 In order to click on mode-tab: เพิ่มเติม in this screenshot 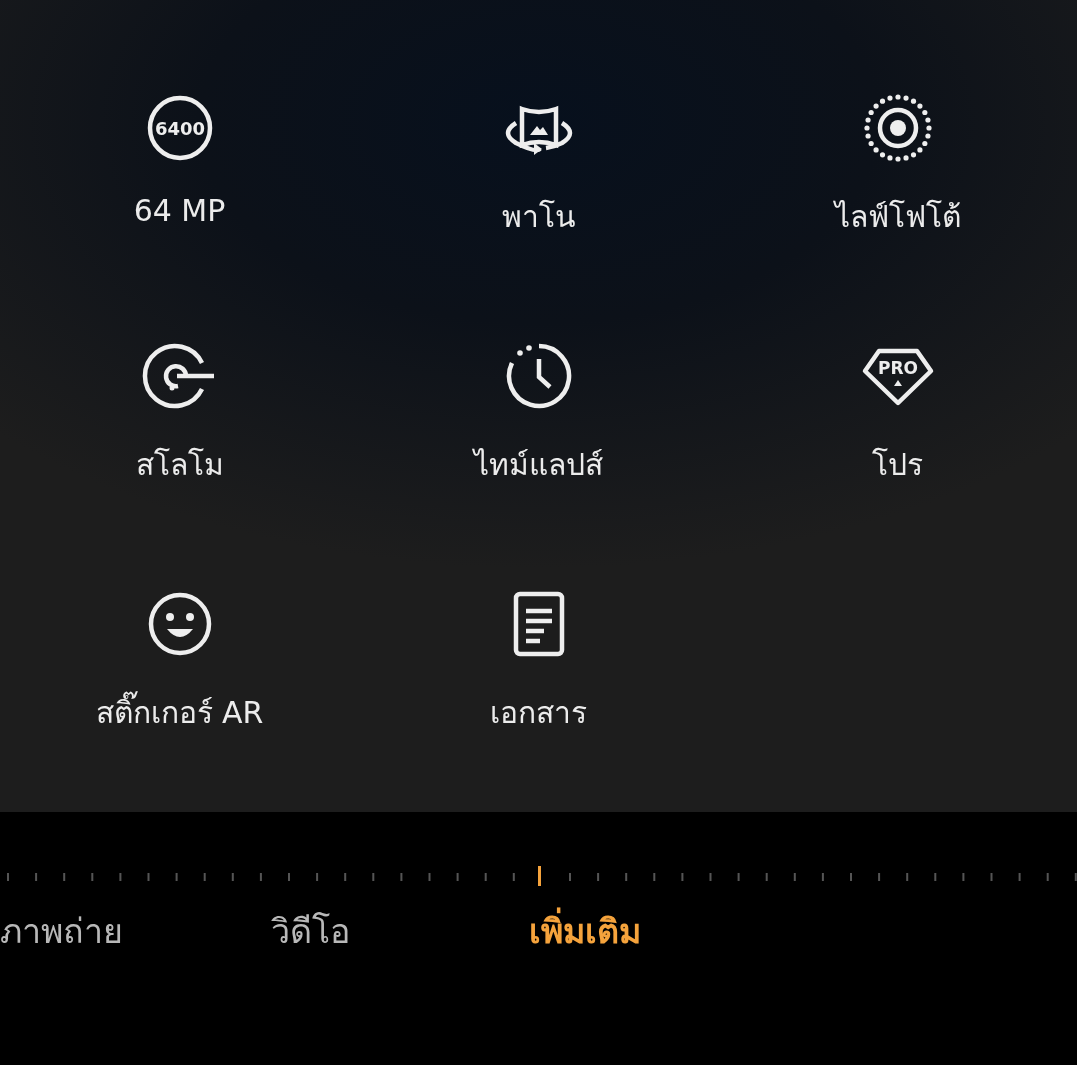, I will do `click(585, 931)`.